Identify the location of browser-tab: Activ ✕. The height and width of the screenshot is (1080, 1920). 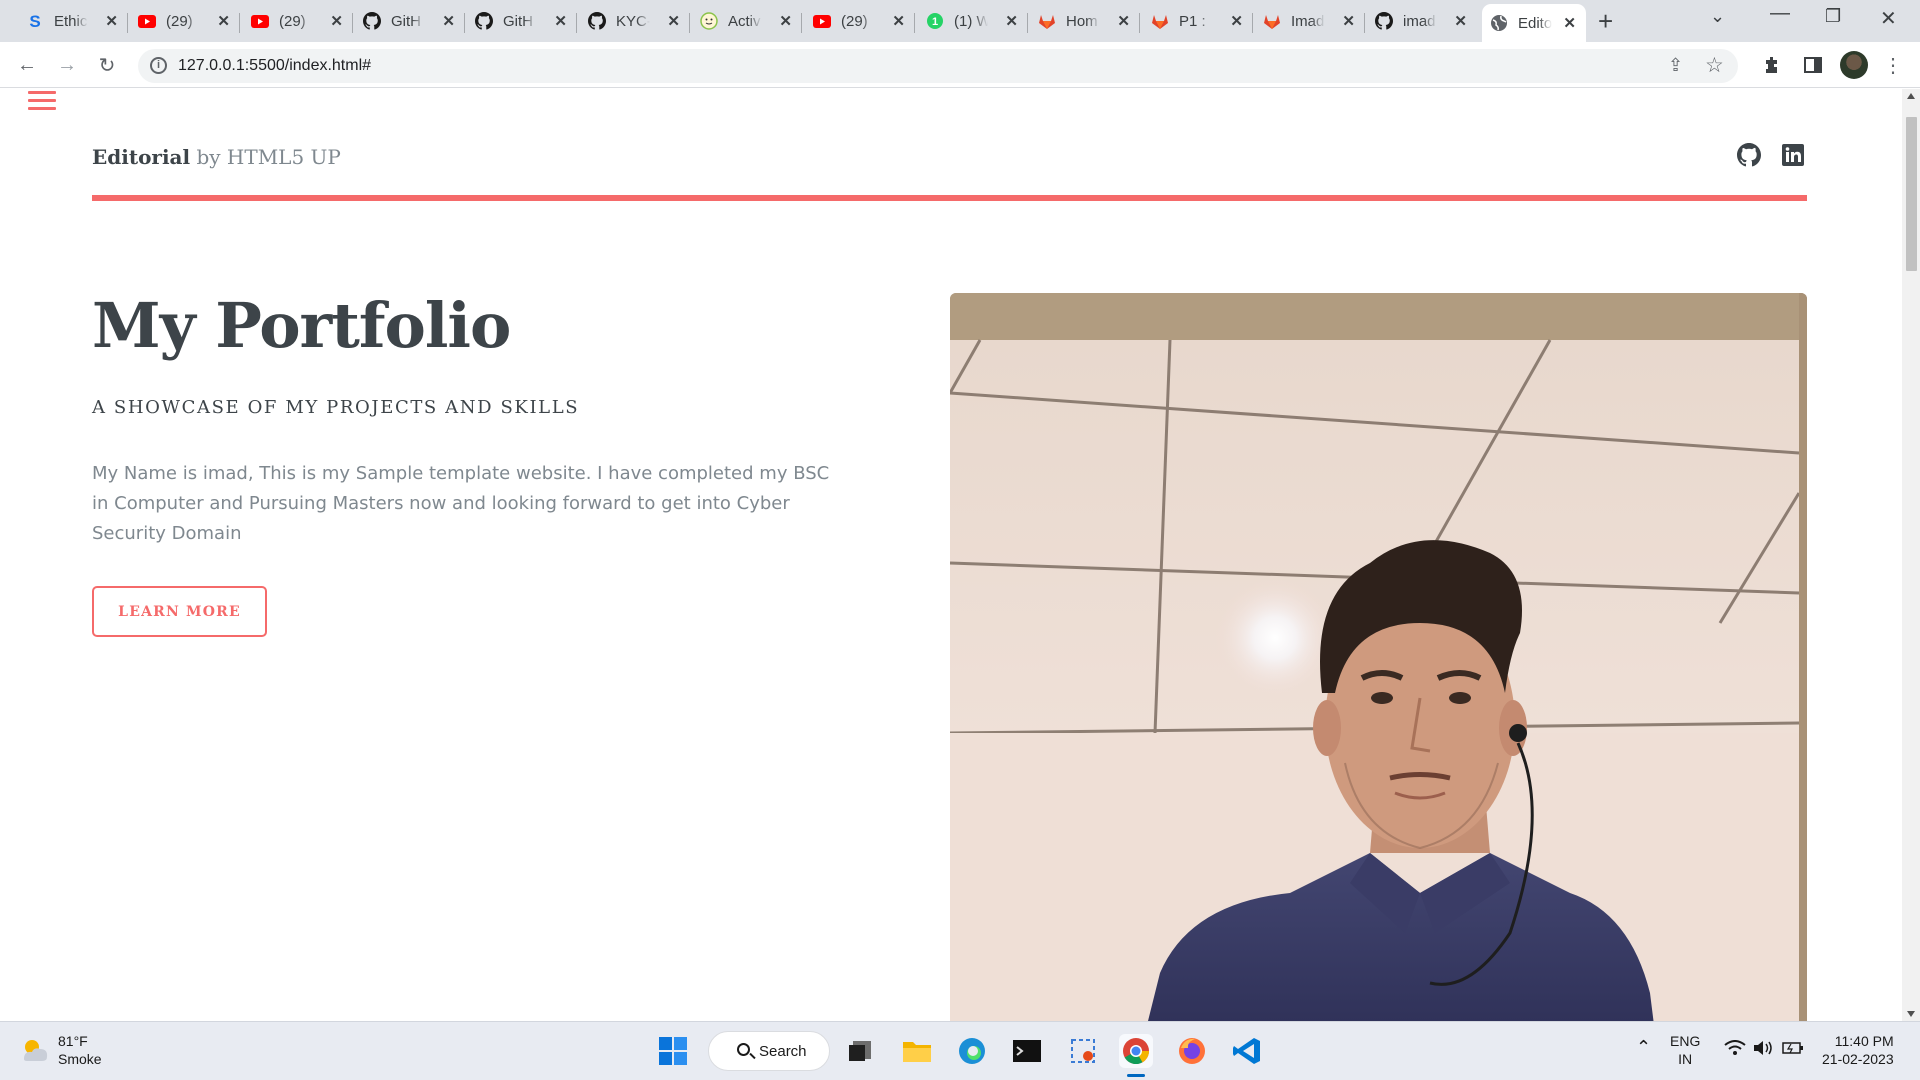
(747, 21).